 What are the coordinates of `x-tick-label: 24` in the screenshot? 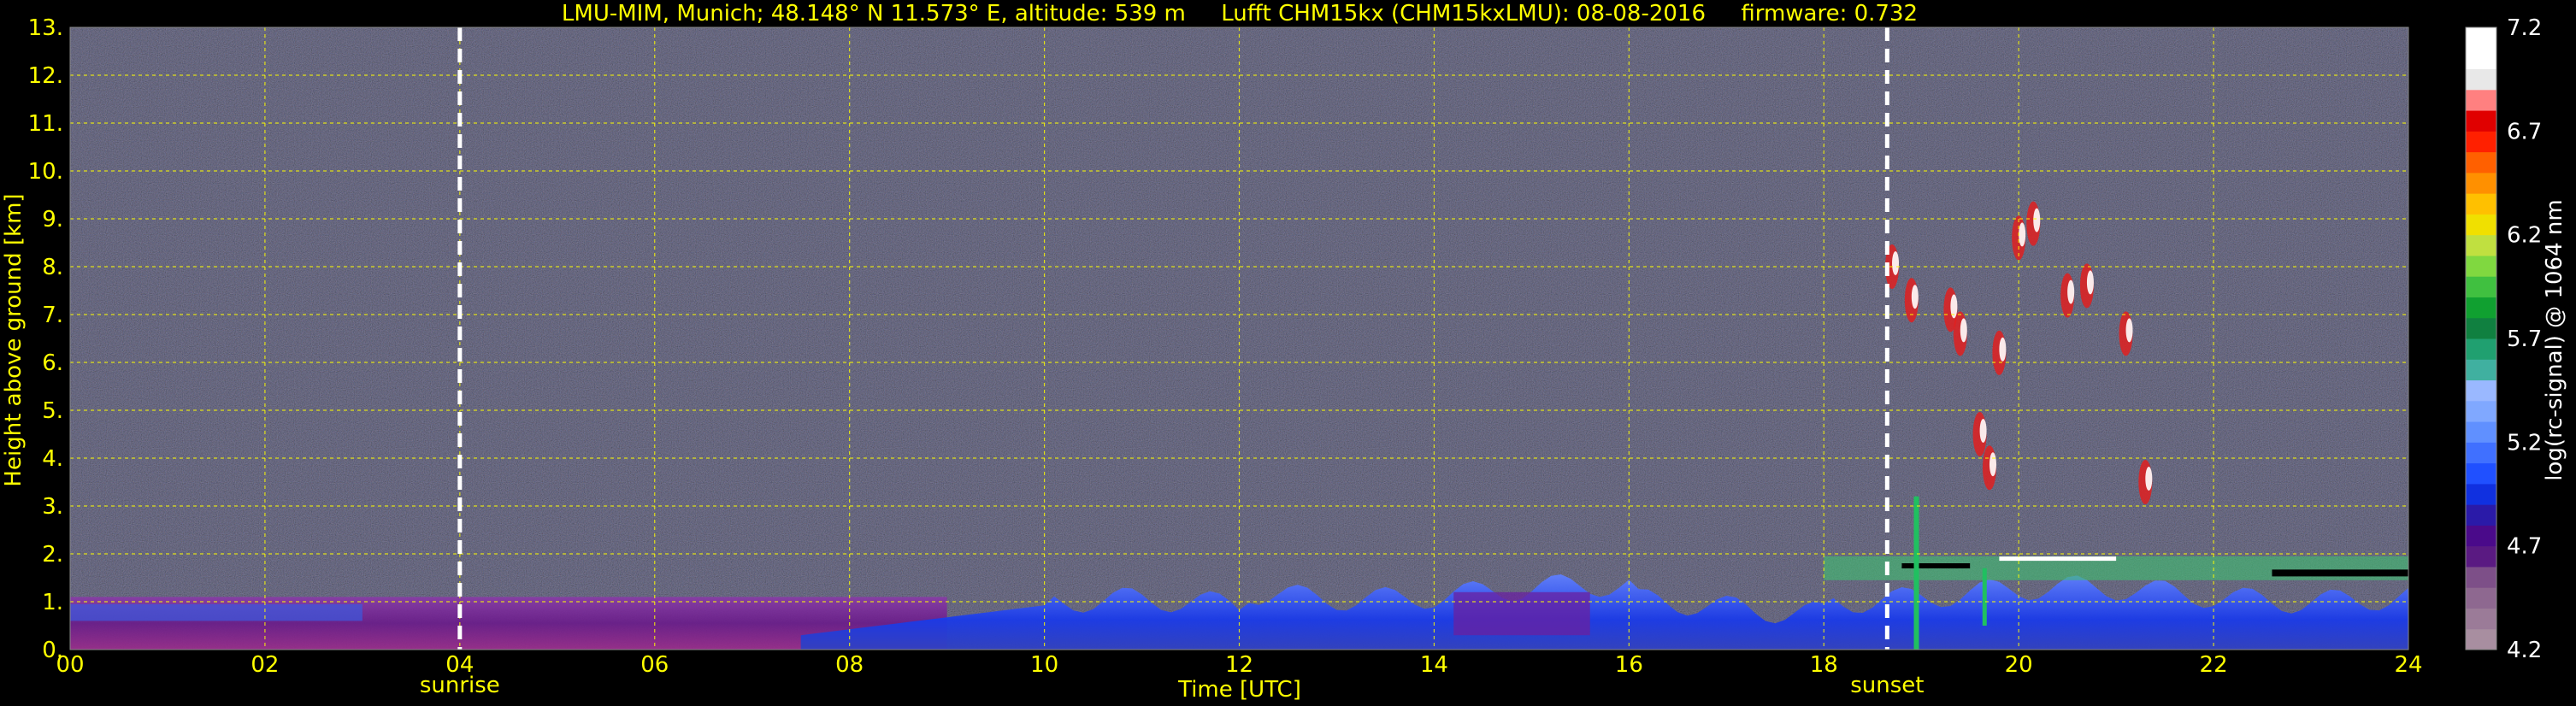 It's located at (2408, 665).